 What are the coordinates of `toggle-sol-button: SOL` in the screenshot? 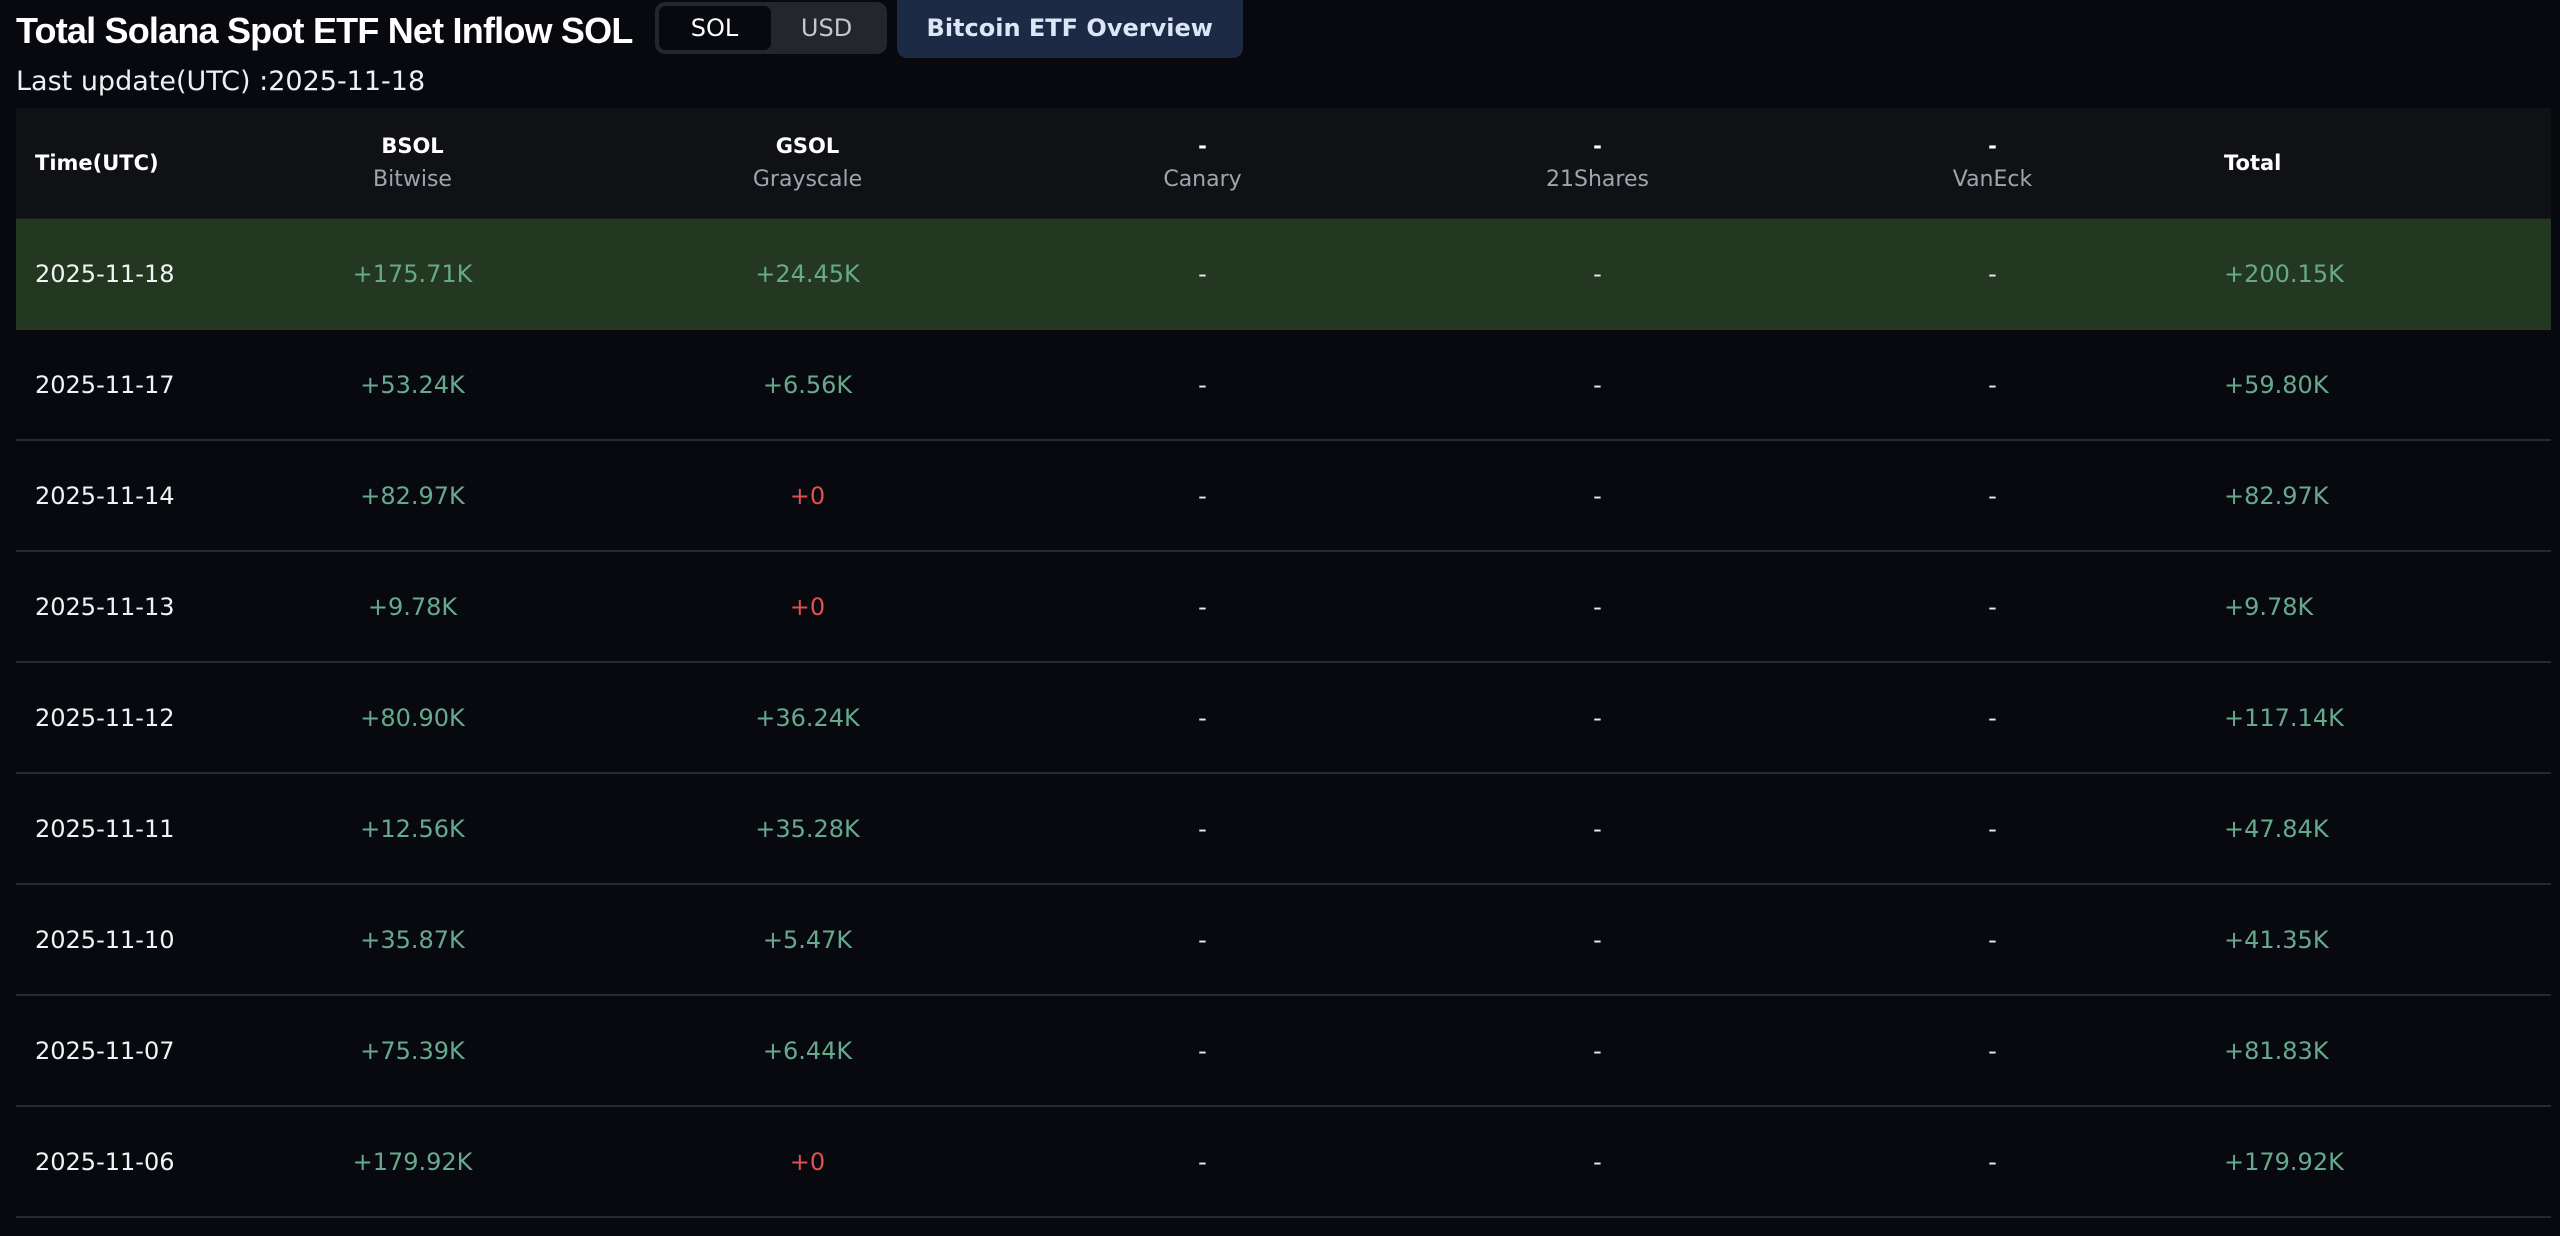 It's located at (714, 28).